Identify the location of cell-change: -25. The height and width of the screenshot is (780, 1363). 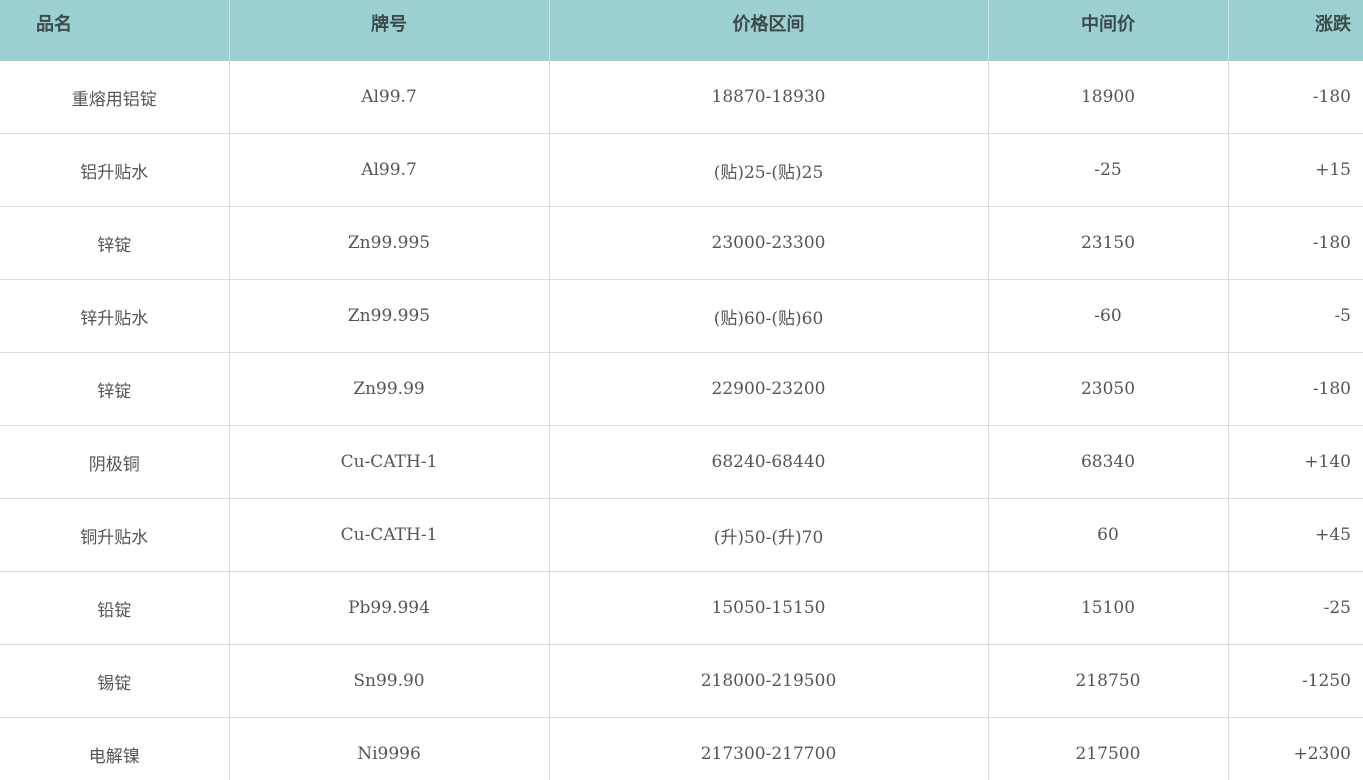
(1295, 608).